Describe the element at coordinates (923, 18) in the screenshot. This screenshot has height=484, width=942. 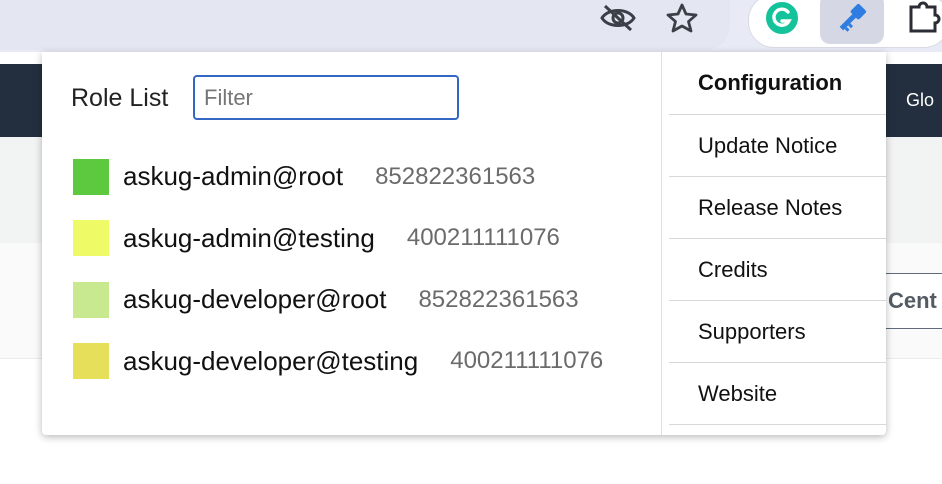
I see `puzzle-icon` at that location.